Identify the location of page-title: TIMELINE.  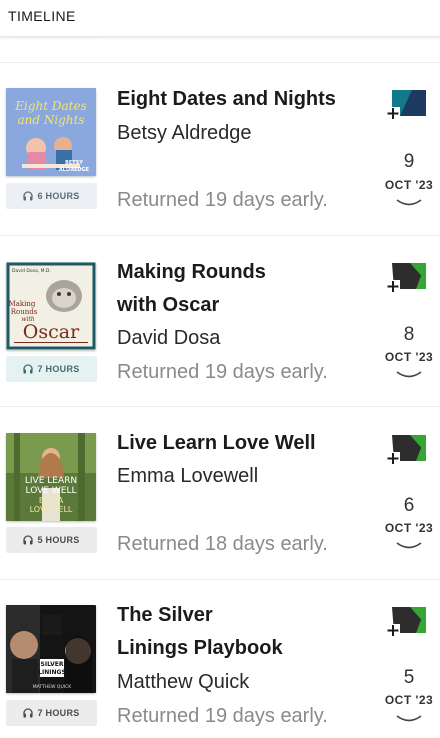
(42, 16).